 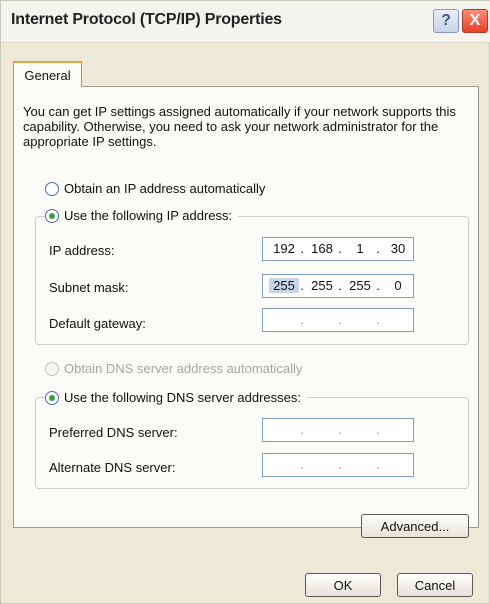 What do you see at coordinates (398, 248) in the screenshot?
I see `ip-octet-4: 30` at bounding box center [398, 248].